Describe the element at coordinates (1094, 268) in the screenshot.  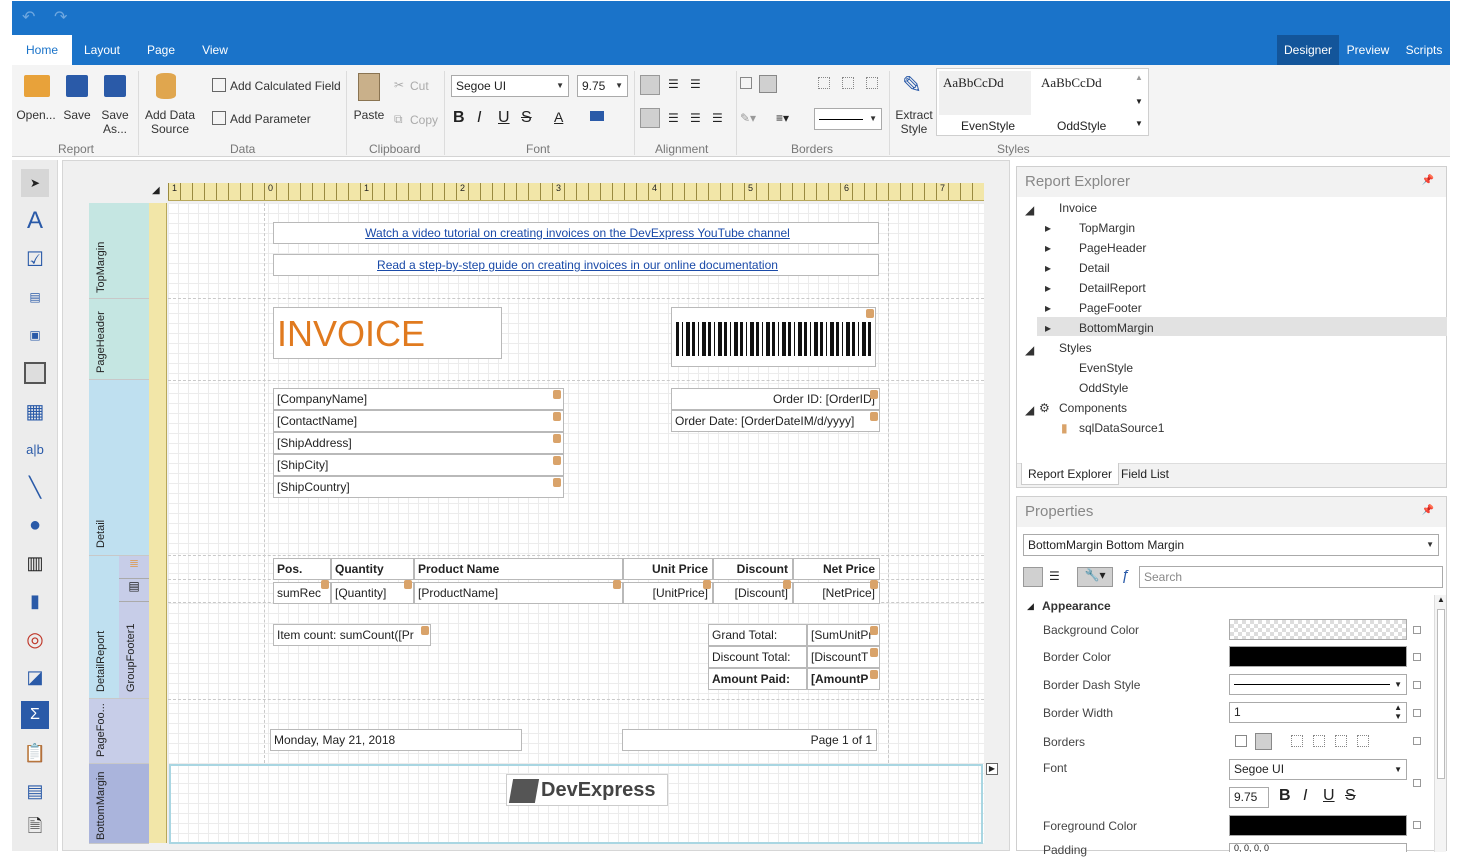
I see `tree-item-detail: Detail` at that location.